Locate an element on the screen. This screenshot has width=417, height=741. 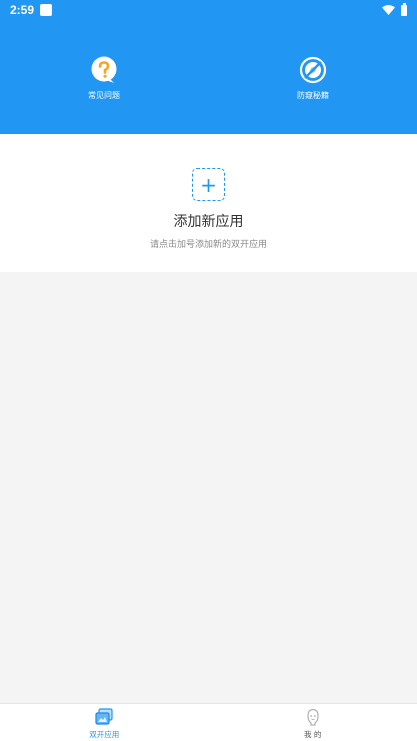
compass-no-spy-icon is located at coordinates (313, 70).